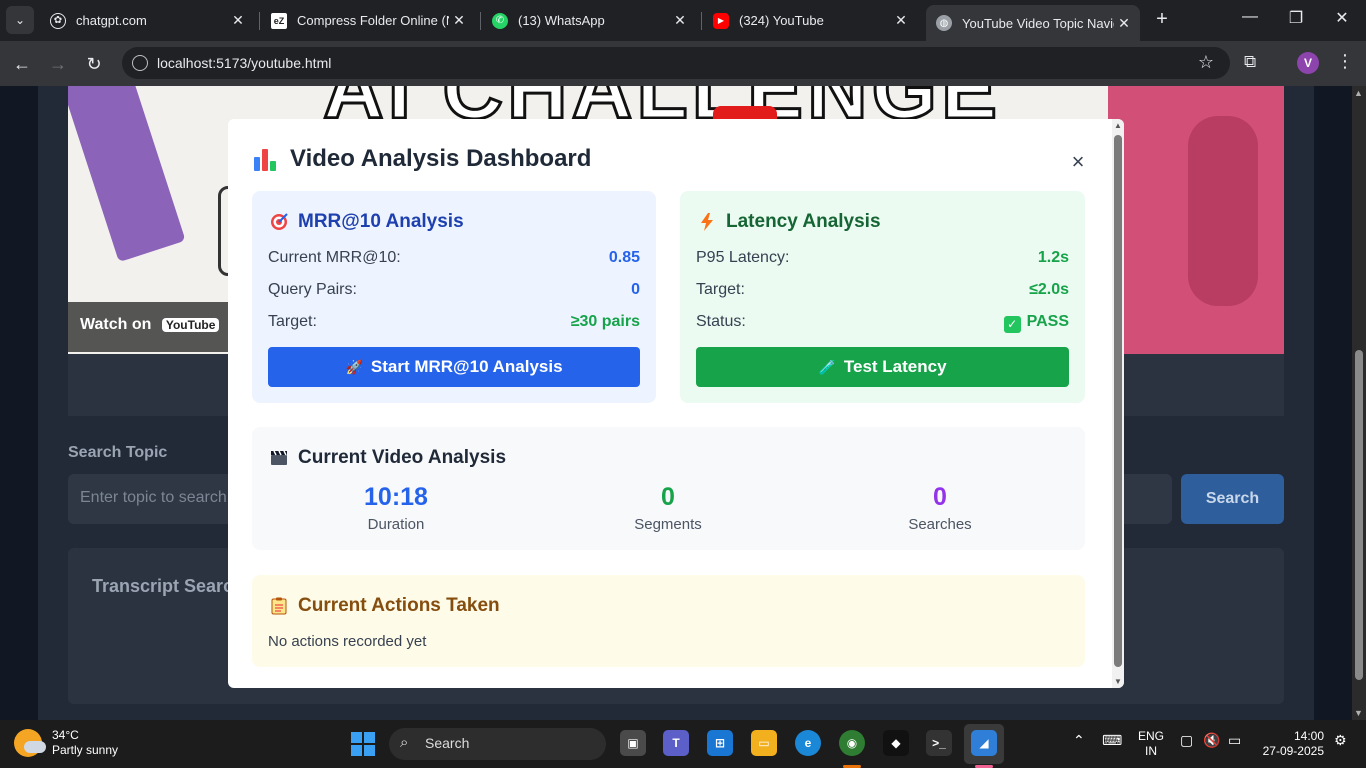 The image size is (1366, 768). I want to click on duration-metric: 10:18 Duration, so click(396, 508).